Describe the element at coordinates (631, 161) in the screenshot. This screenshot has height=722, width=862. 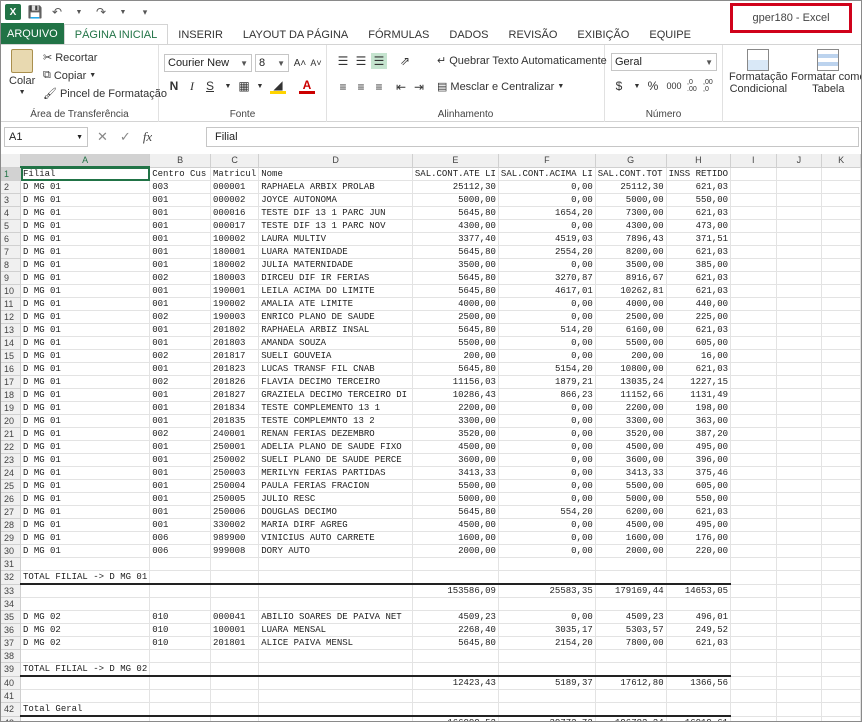
I see `column-header: G` at that location.